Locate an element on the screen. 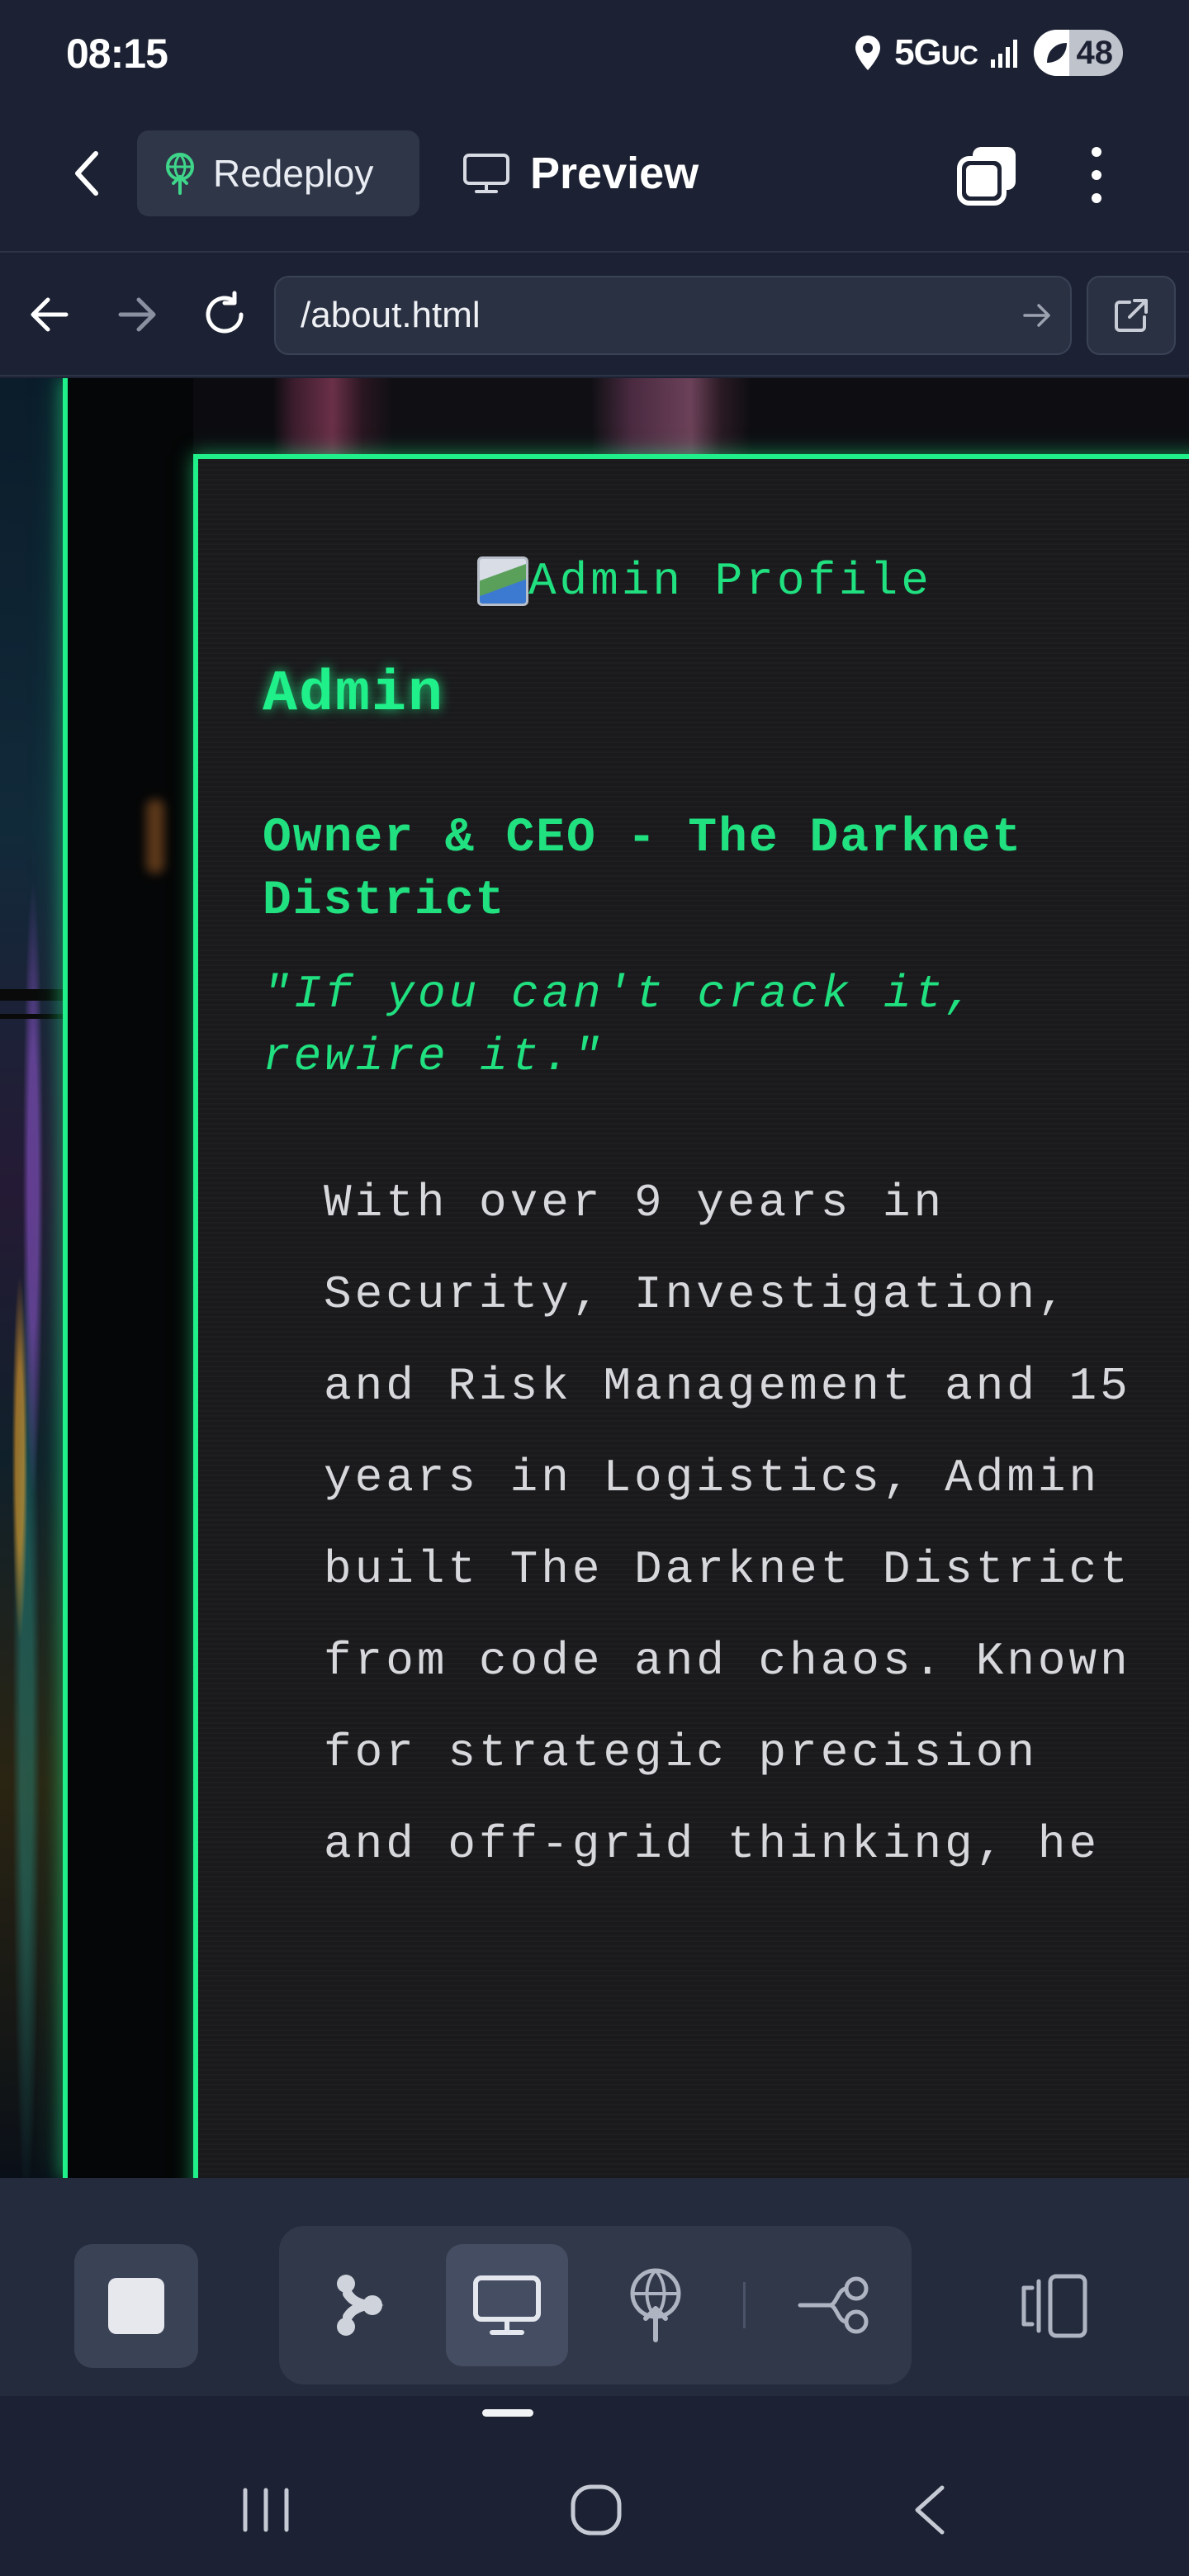  external-link-icon is located at coordinates (1131, 315).